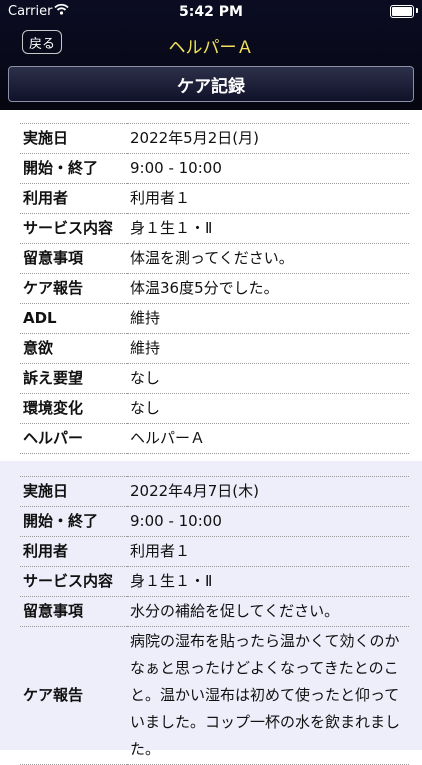 The image size is (422, 765). Describe the element at coordinates (211, 84) in the screenshot. I see `section-title: ケア記録` at that location.